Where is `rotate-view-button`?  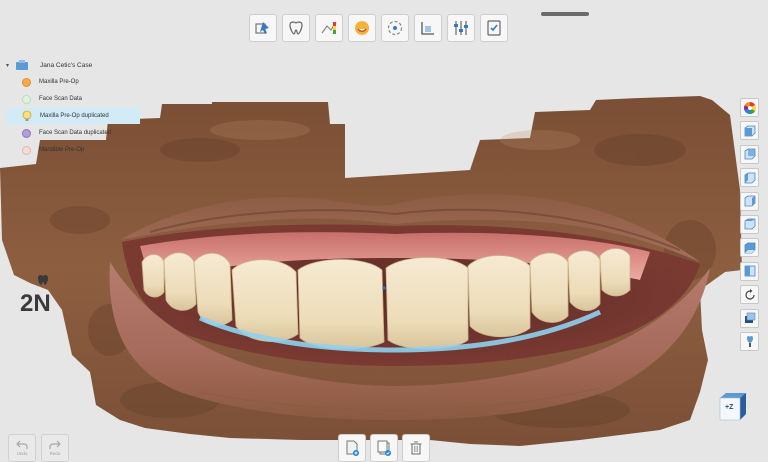 rotate-view-button is located at coordinates (395, 28).